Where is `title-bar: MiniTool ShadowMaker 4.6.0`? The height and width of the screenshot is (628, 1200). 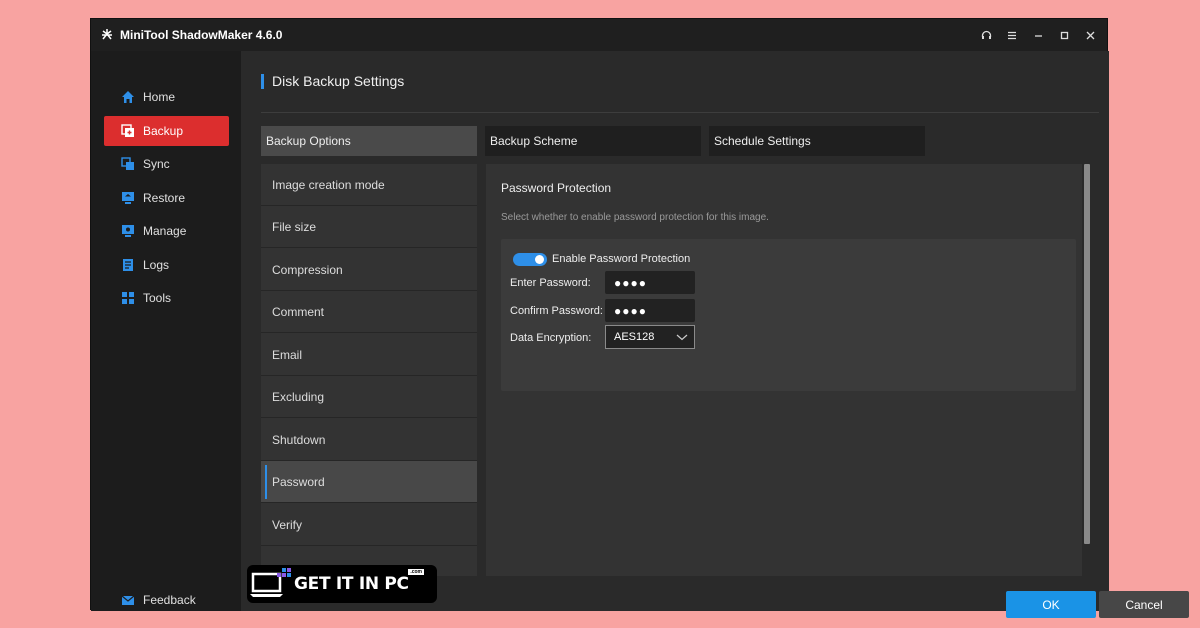
title-bar: MiniTool ShadowMaker 4.6.0 is located at coordinates (599, 35).